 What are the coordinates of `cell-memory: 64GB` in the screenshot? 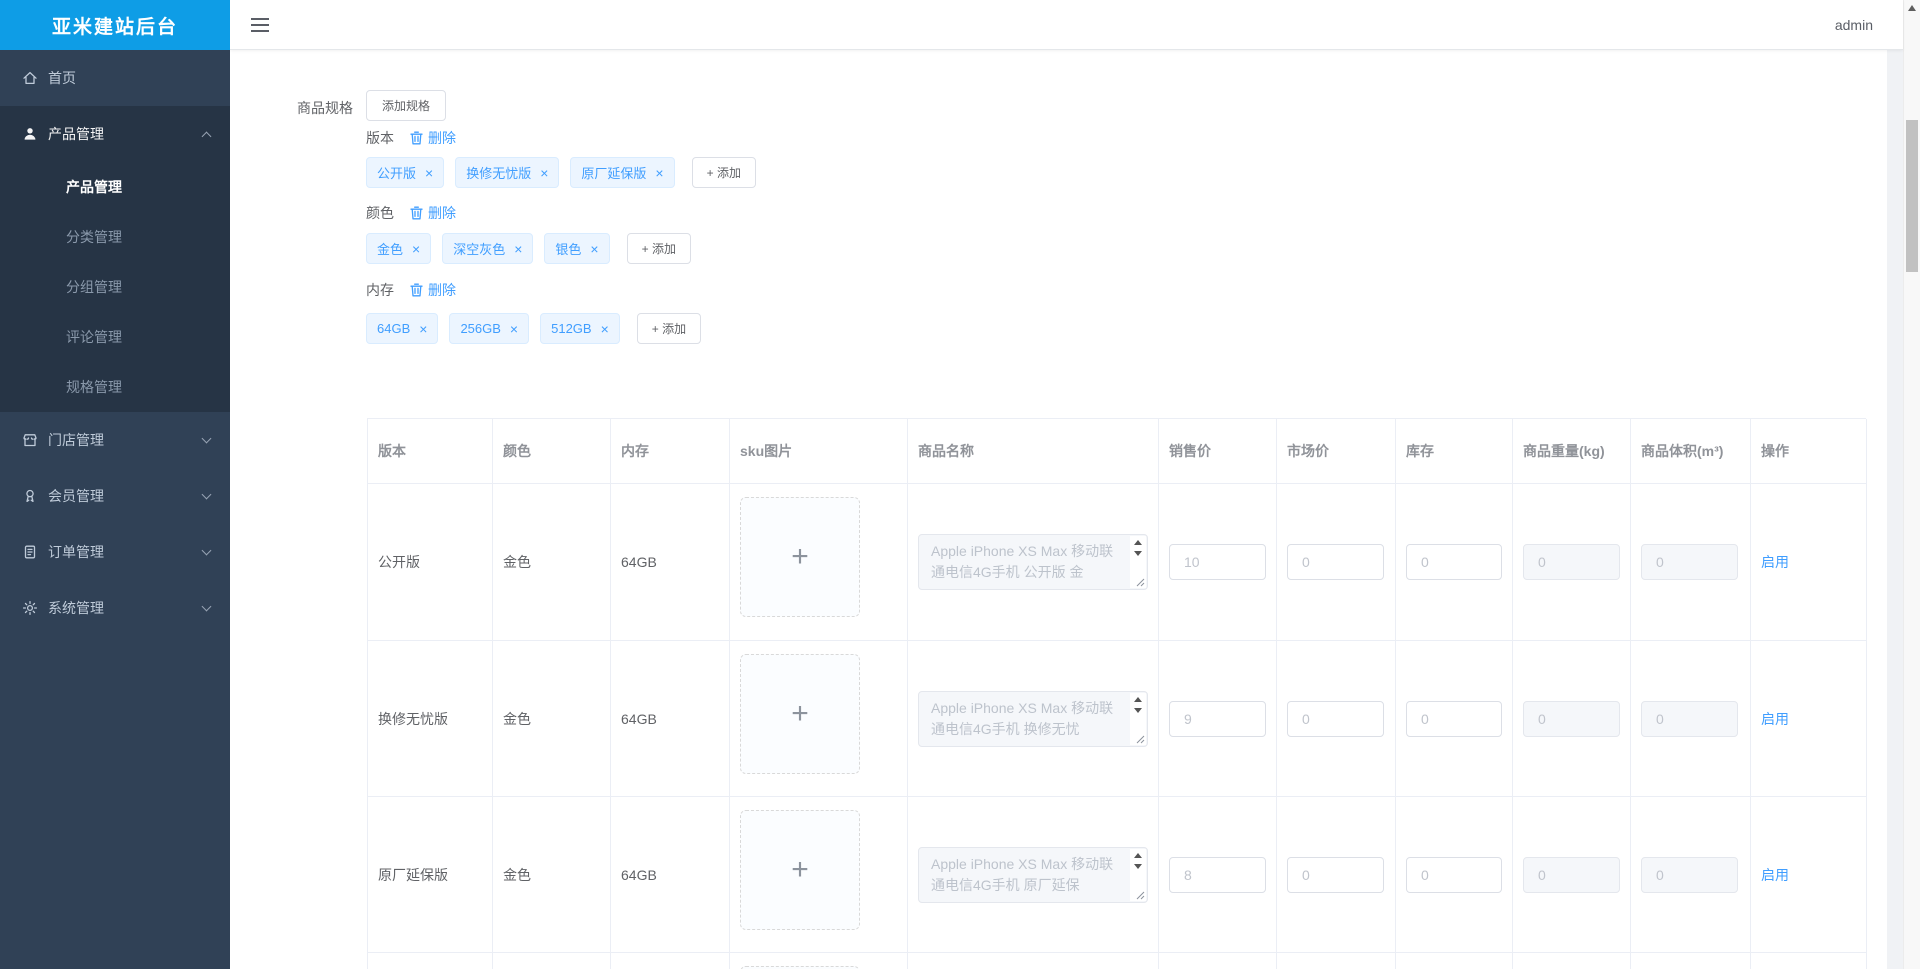 It's located at (670, 719).